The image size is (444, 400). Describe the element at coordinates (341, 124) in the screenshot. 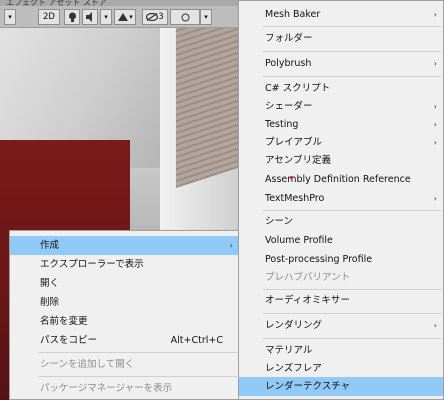

I see `menu-item-testing: Testing ›` at that location.